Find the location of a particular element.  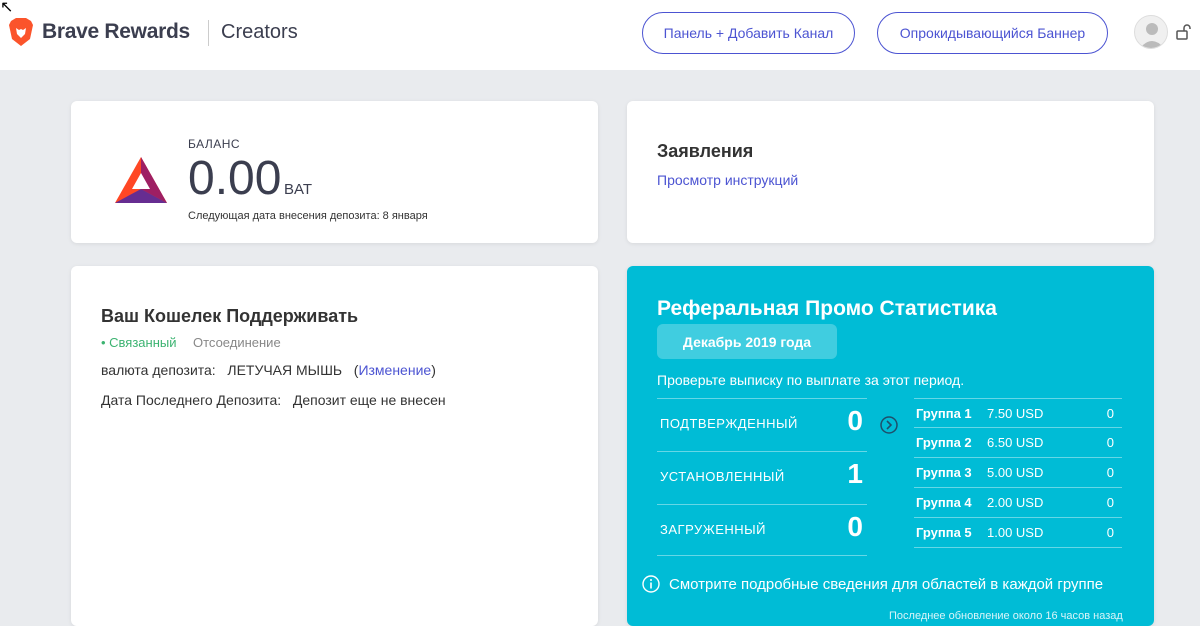

tipping-banner-button: Опрокидывающийся Баннер is located at coordinates (992, 33).